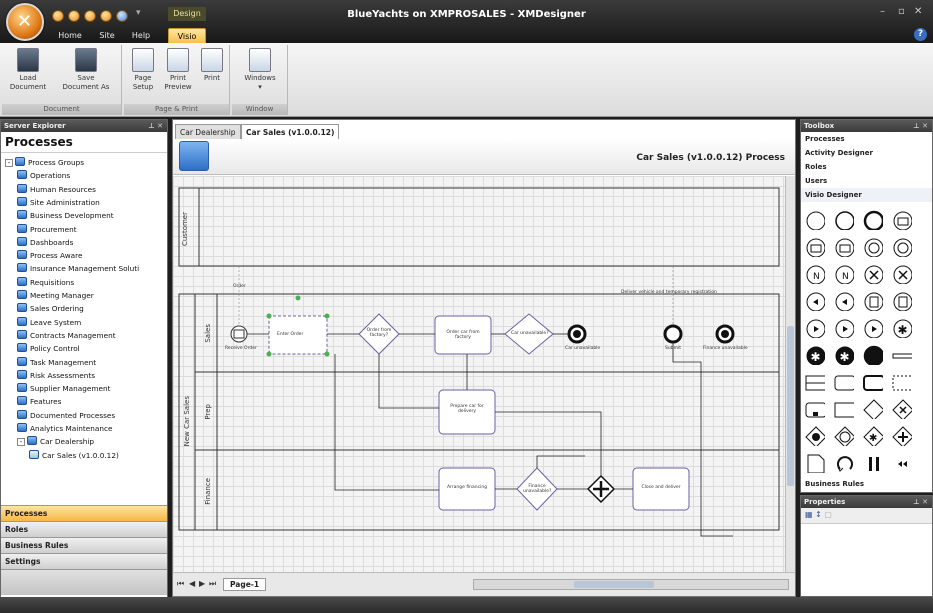  Describe the element at coordinates (187, 35) in the screenshot. I see `tab-visio: Visio` at that location.